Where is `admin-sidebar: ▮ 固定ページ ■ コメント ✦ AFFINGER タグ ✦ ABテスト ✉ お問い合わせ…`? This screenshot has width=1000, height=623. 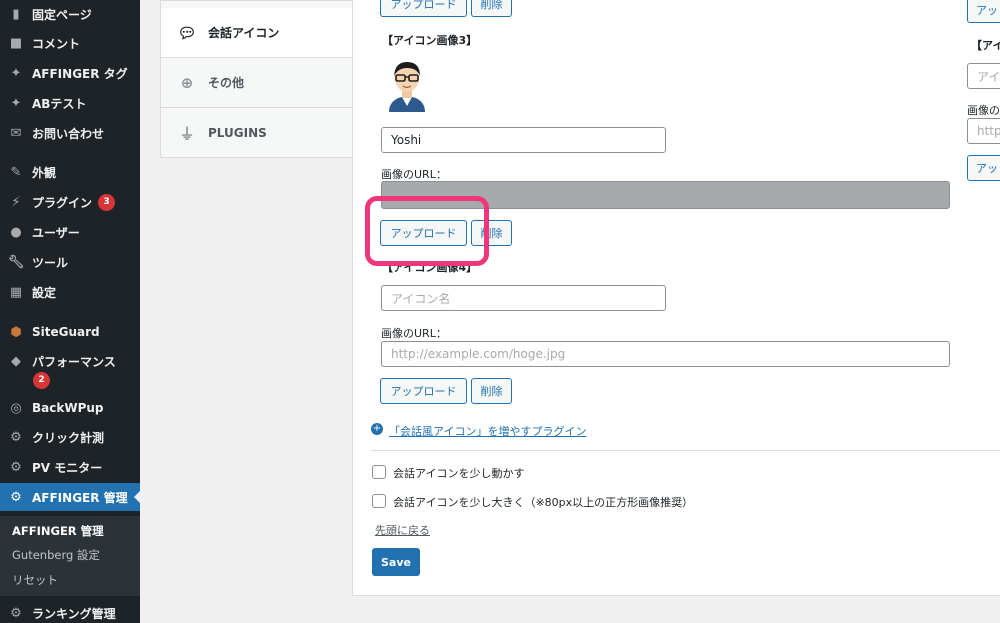 admin-sidebar: ▮ 固定ページ ■ コメント ✦ AFFINGER タグ ✦ ABテスト ✉ お問い合わせ… is located at coordinates (70, 311).